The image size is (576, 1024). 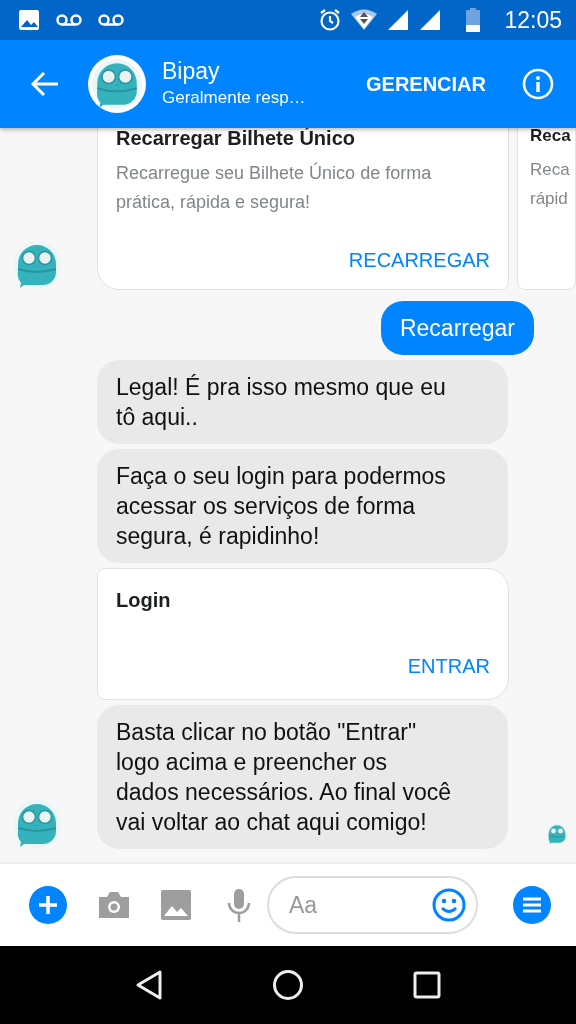 I want to click on add-button, so click(x=48, y=905).